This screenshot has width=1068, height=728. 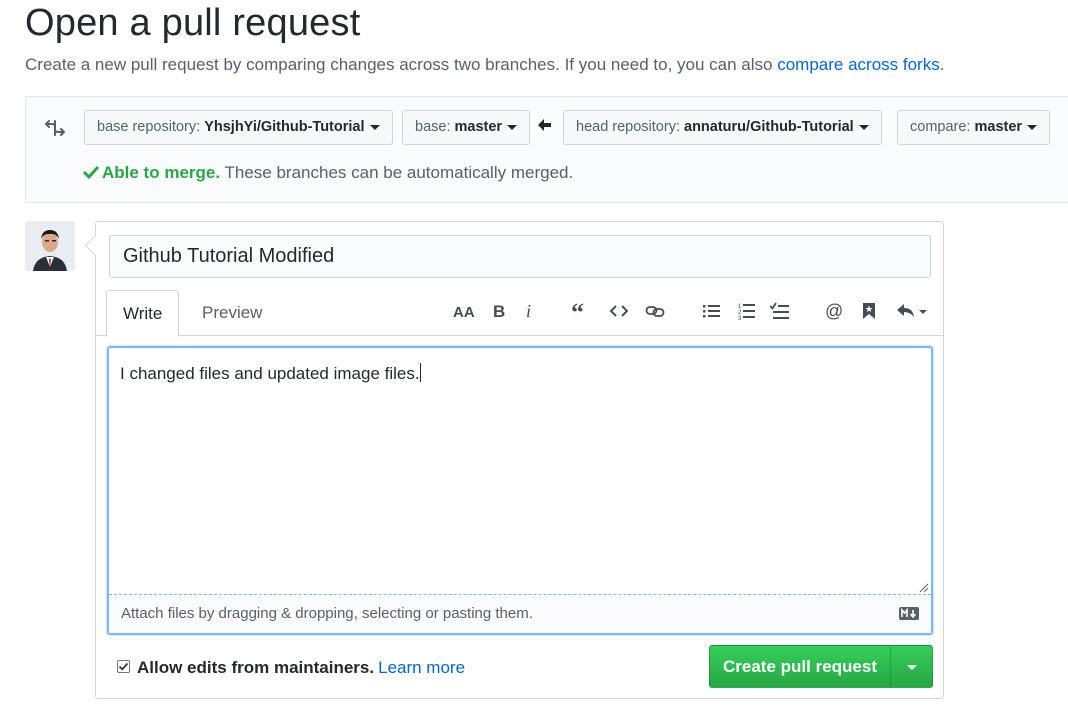 I want to click on svg-text: 3, so click(x=740, y=318).